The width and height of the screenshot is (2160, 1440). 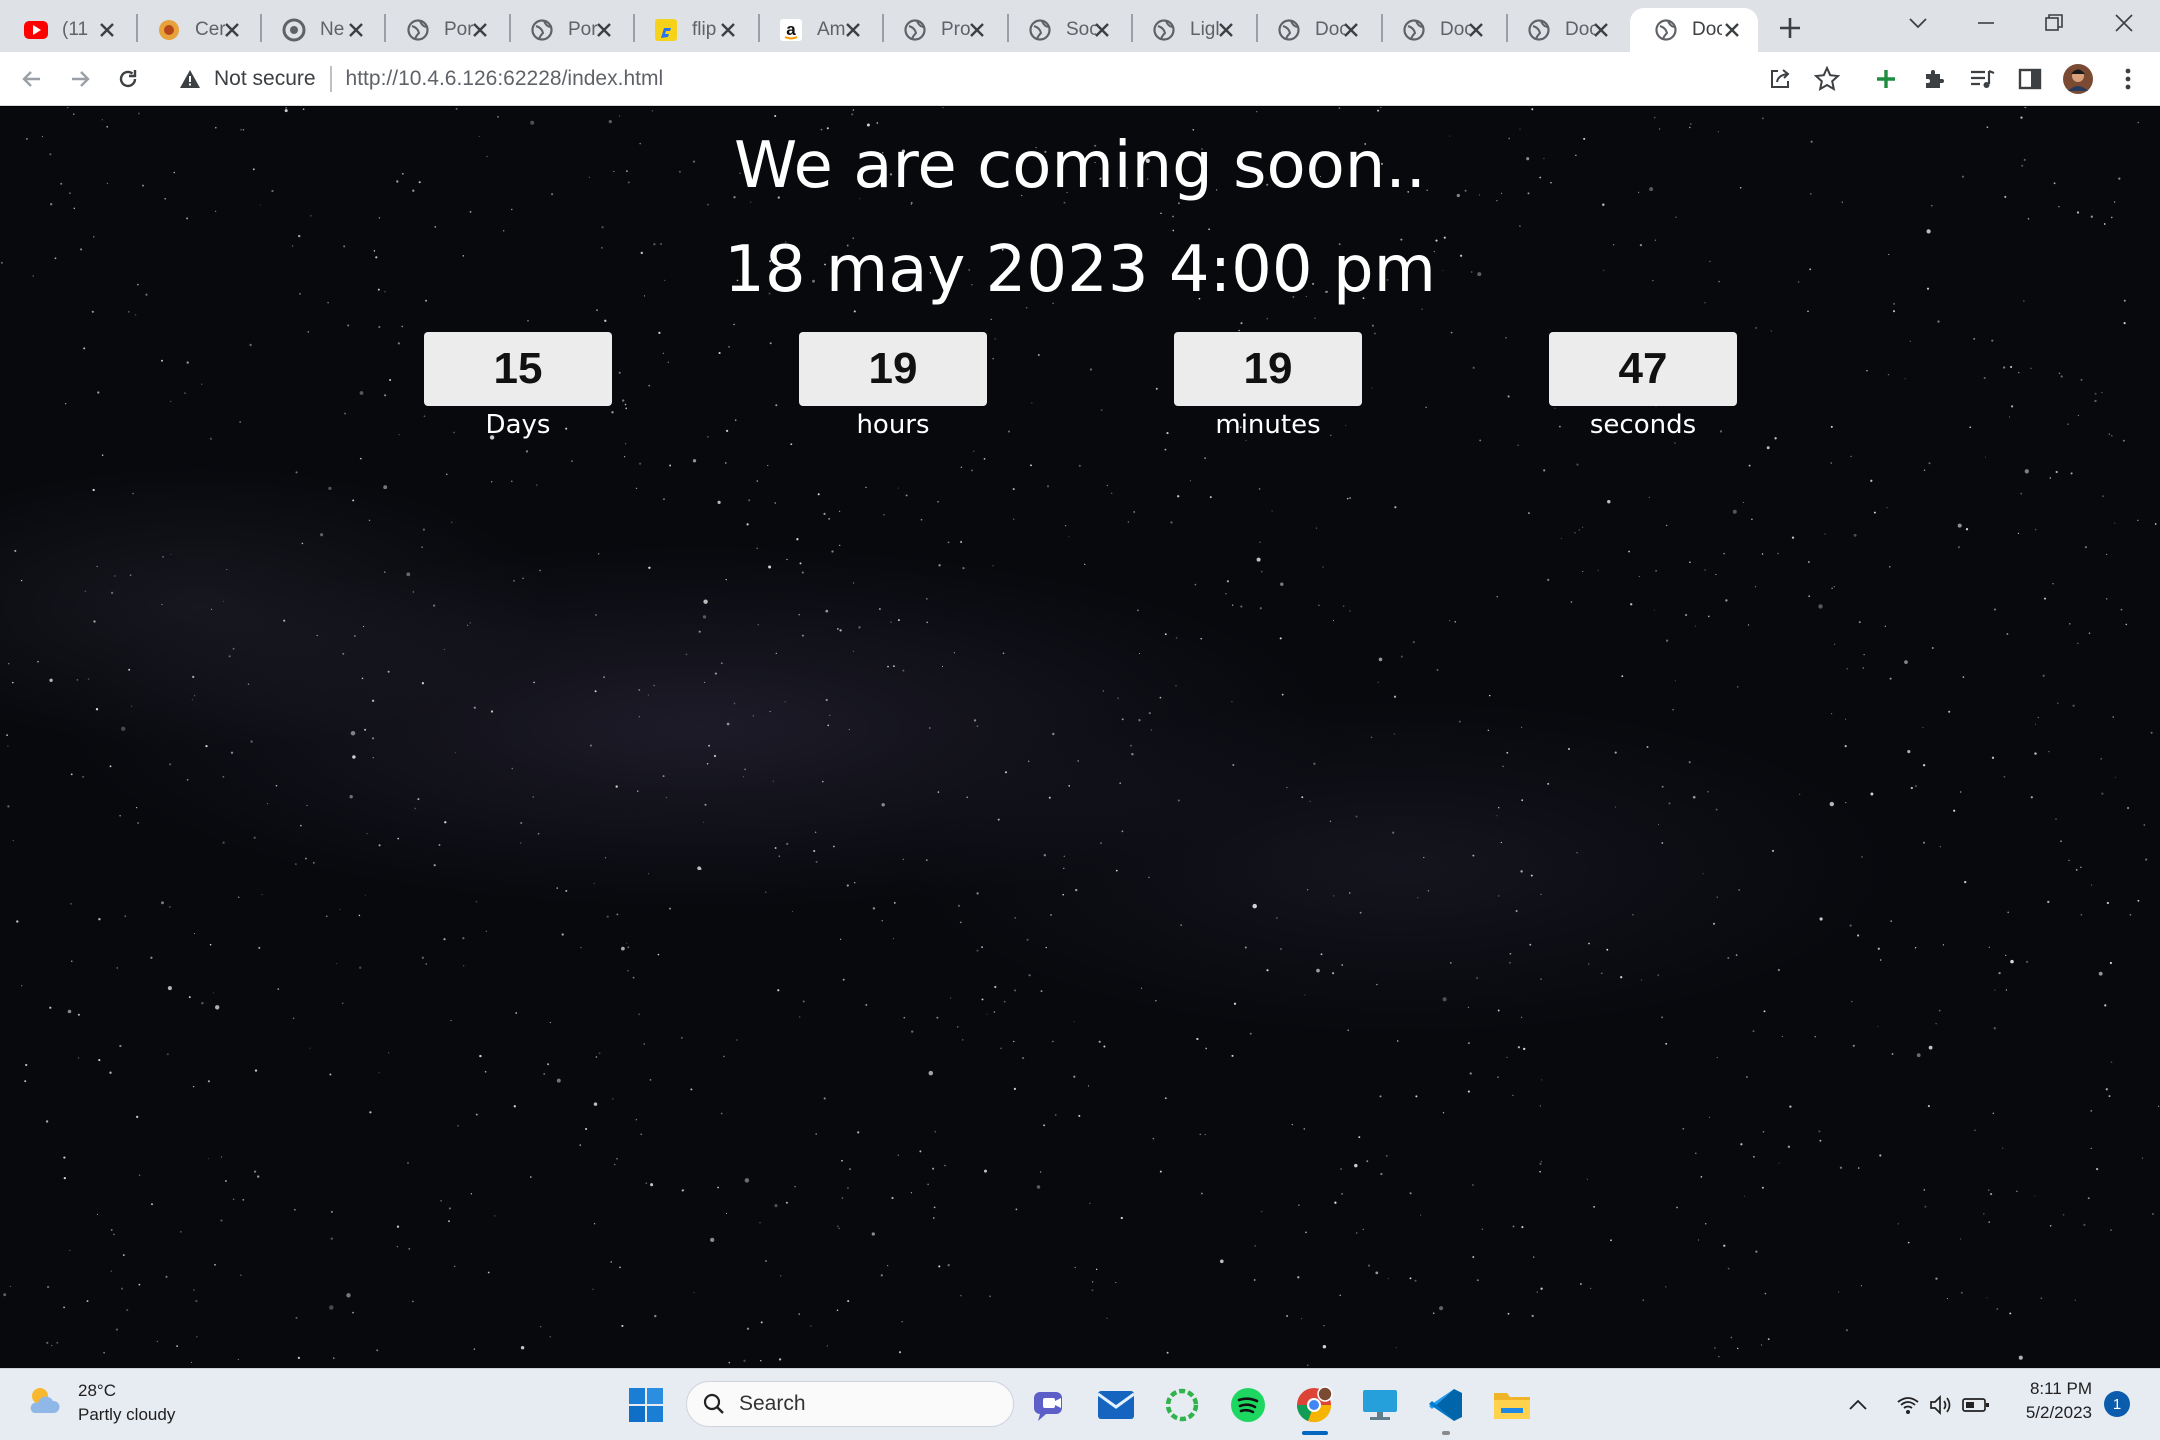 I want to click on tab-cert: Cer, so click(x=195, y=30).